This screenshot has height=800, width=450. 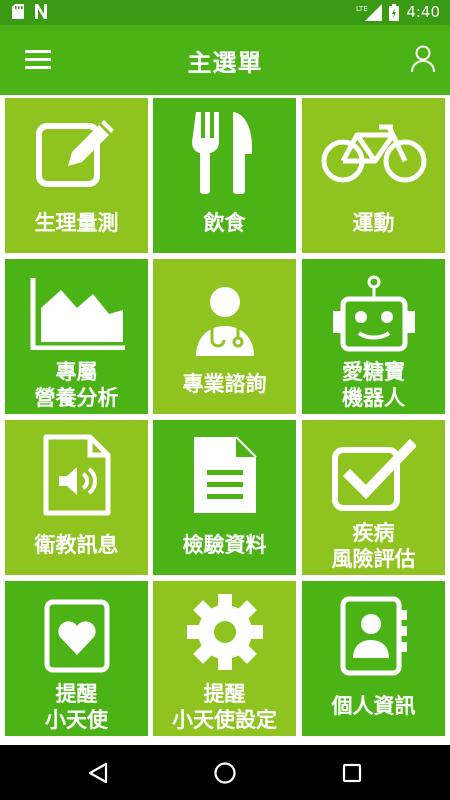 What do you see at coordinates (41, 11) in the screenshot?
I see `notification-n-icon` at bounding box center [41, 11].